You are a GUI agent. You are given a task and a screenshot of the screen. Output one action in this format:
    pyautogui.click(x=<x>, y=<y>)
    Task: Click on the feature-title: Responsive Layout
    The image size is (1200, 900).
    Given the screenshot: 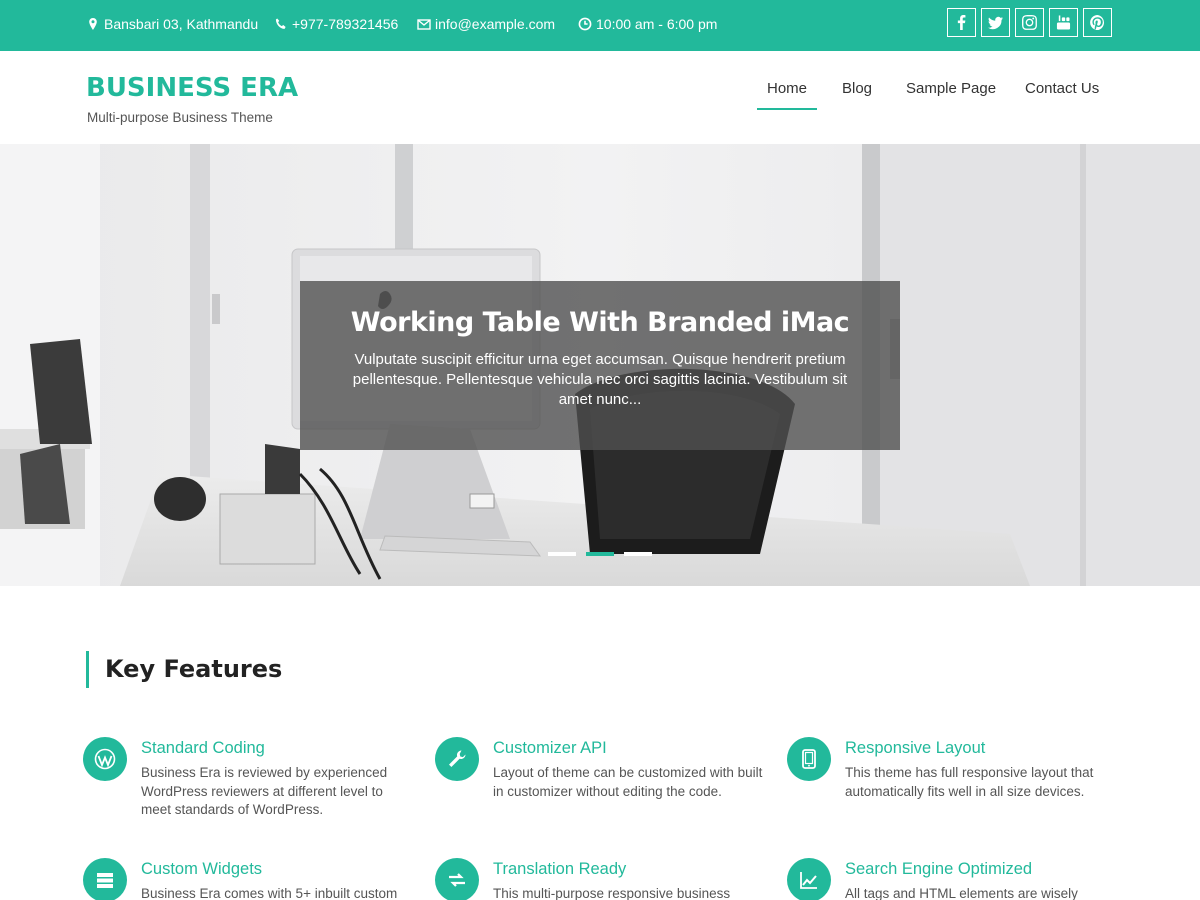 What is the action you would take?
    pyautogui.click(x=915, y=748)
    